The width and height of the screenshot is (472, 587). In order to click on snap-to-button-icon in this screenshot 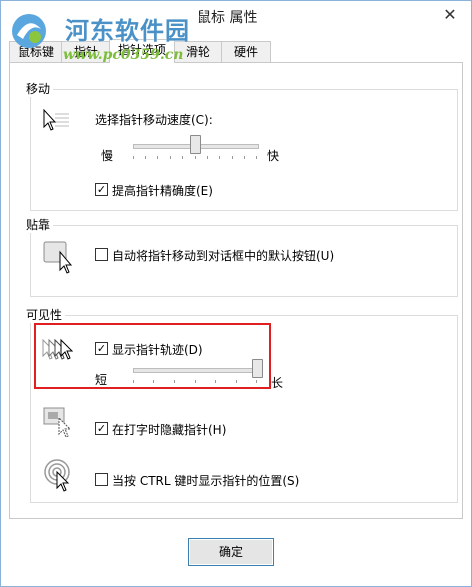, I will do `click(58, 257)`.